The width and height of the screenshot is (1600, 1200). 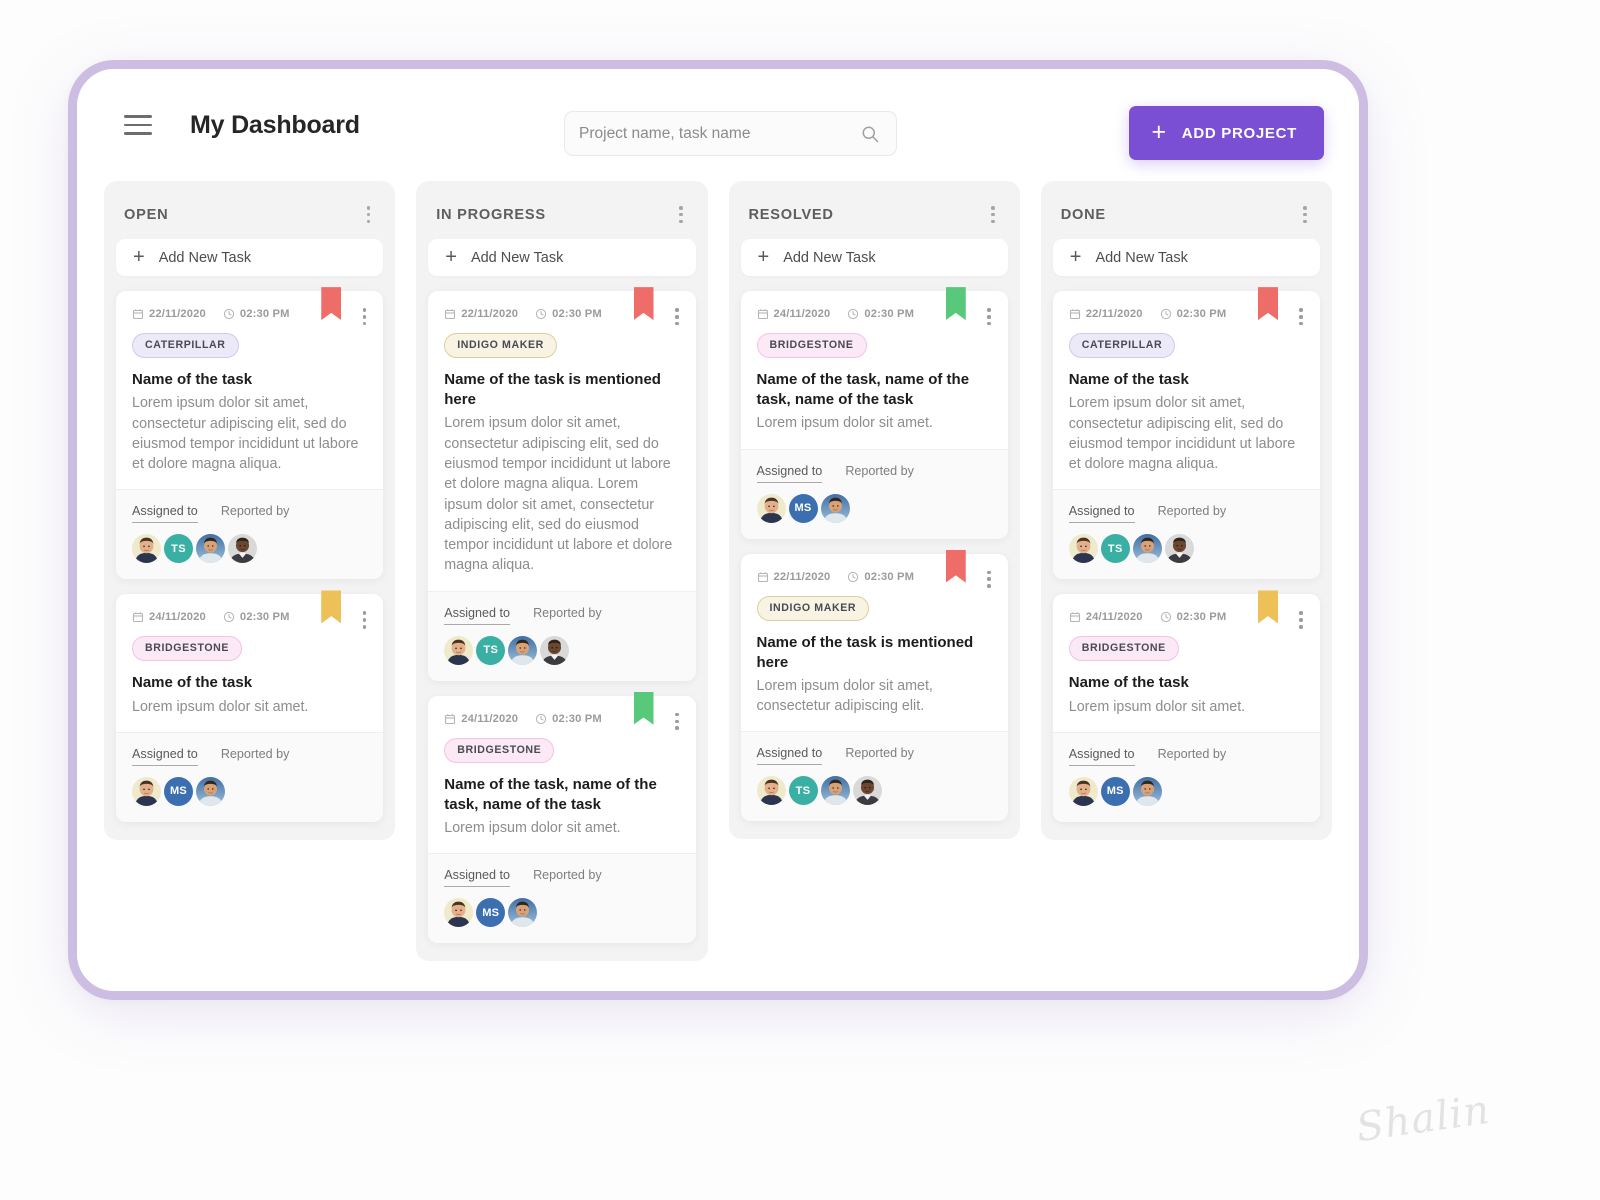 I want to click on task-title: Name of the task, so click(x=1128, y=683).